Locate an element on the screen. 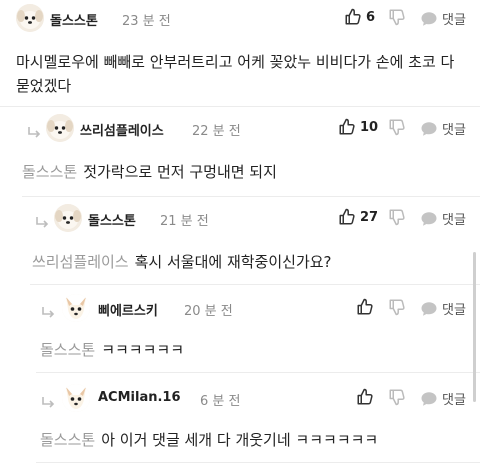  like-button: 6 is located at coordinates (359, 17).